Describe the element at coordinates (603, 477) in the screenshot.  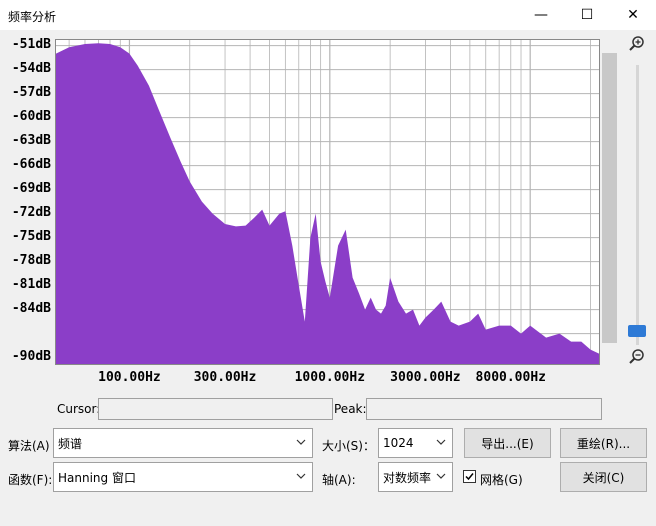
I see `close-button: 关闭(C)` at that location.